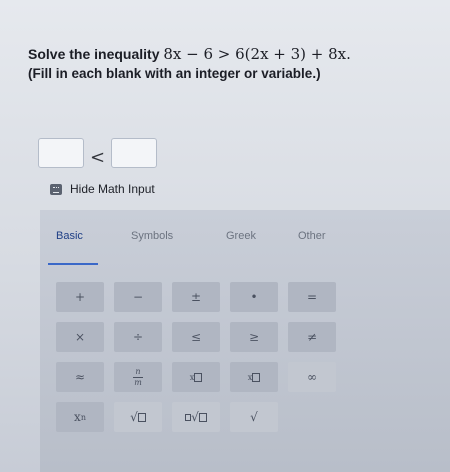 This screenshot has height=472, width=450. What do you see at coordinates (245, 244) in the screenshot?
I see `palette-tabs: Basic Symbols Greek Other` at bounding box center [245, 244].